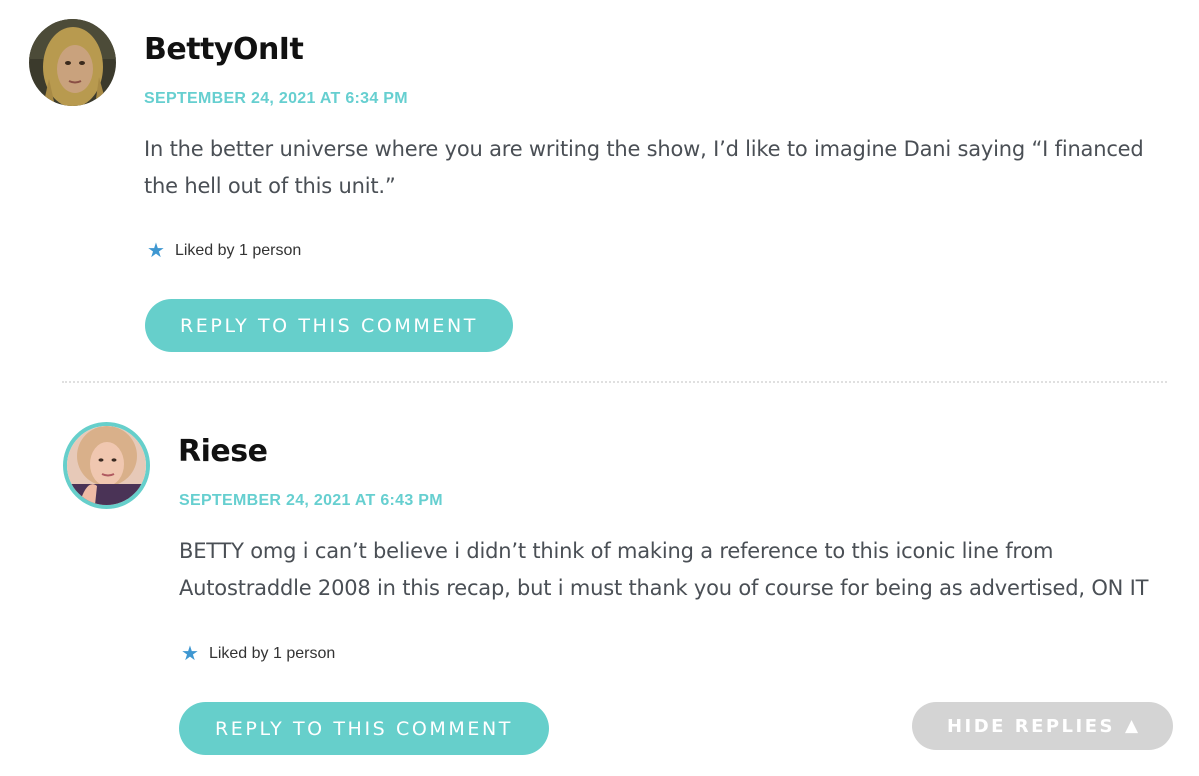 The image size is (1199, 776). Describe the element at coordinates (223, 451) in the screenshot. I see `comment-author: Riese` at that location.